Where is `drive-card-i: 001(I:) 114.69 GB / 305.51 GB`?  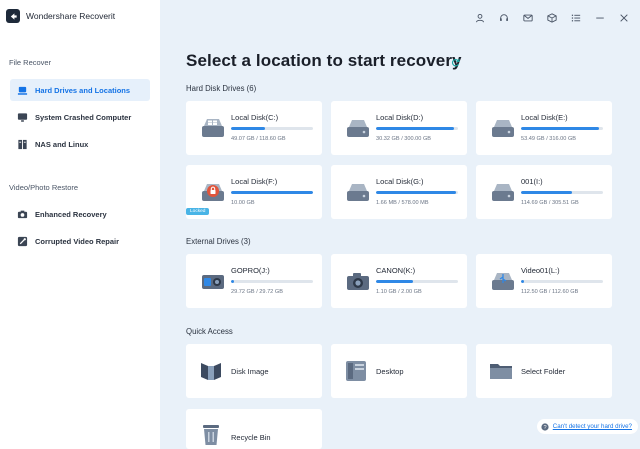 drive-card-i: 001(I:) 114.69 GB / 305.51 GB is located at coordinates (544, 192).